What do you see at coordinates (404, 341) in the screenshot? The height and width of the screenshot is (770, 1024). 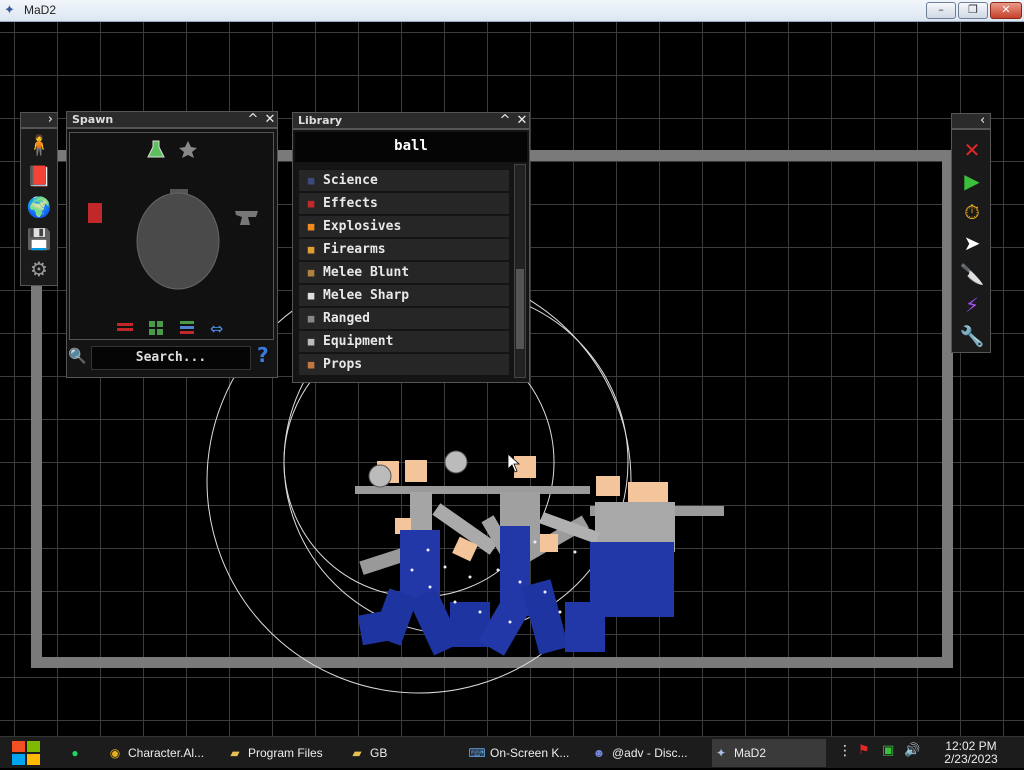 I see `library-item-equipment: ■ Equipment` at bounding box center [404, 341].